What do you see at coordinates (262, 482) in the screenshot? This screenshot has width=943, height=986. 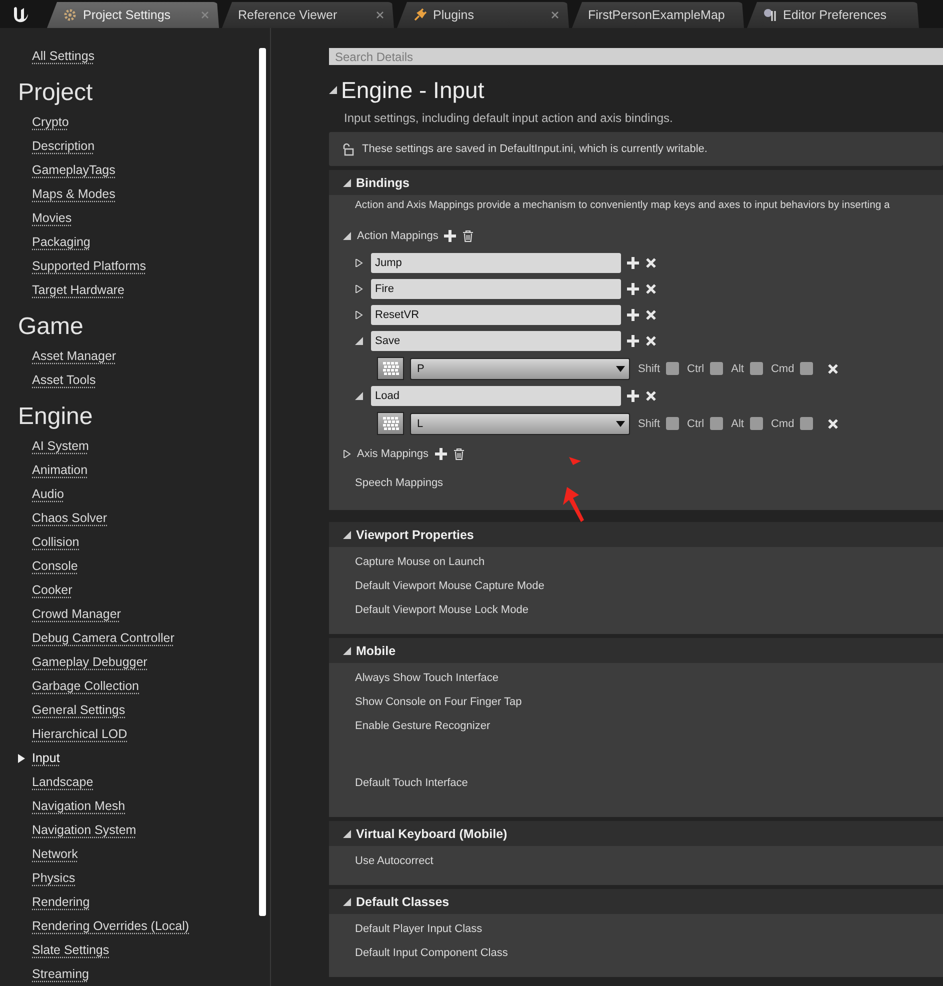 I see `scrollbar` at bounding box center [262, 482].